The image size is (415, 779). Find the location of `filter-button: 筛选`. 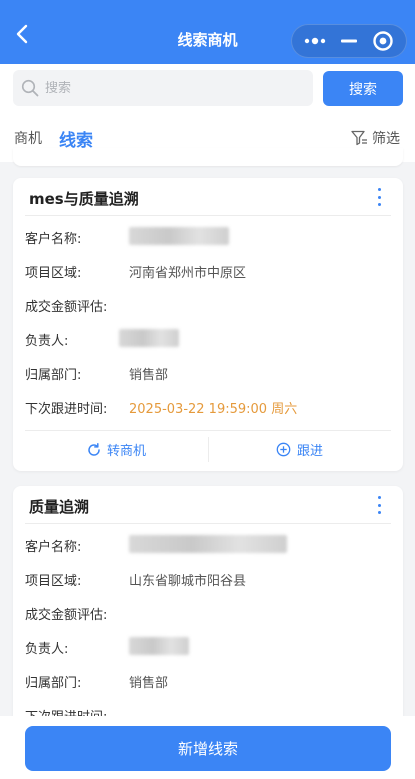

filter-button: 筛选 is located at coordinates (375, 138).